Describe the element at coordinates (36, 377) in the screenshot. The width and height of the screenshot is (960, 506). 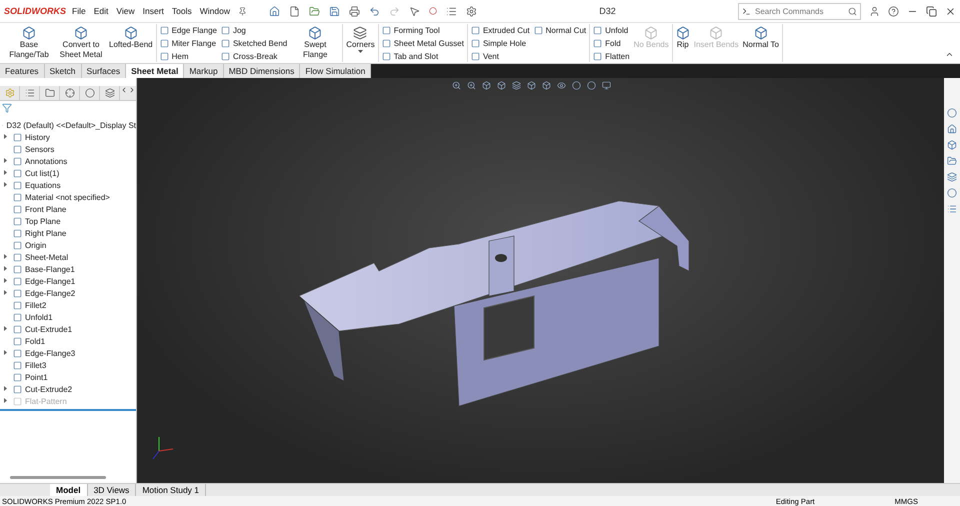
I see `tree-item: Point1` at that location.